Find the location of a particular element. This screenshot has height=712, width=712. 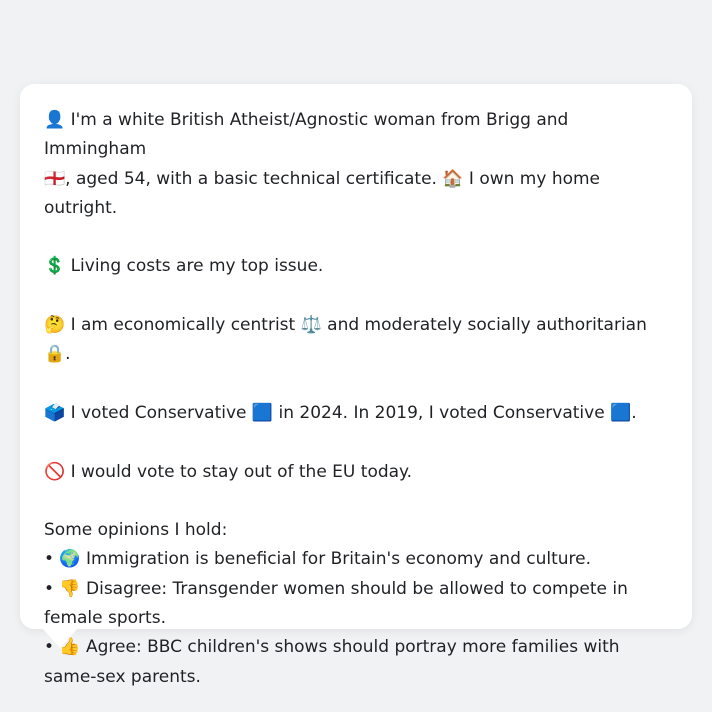

top-issue-text: 💲 Living costs are my top issue. is located at coordinates (184, 266).